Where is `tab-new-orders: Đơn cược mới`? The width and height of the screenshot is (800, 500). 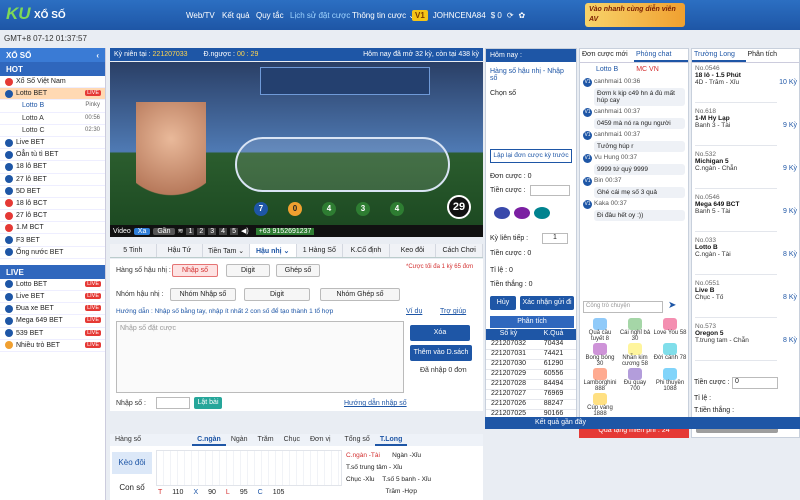 tab-new-orders: Đơn cược mới is located at coordinates (607, 55).